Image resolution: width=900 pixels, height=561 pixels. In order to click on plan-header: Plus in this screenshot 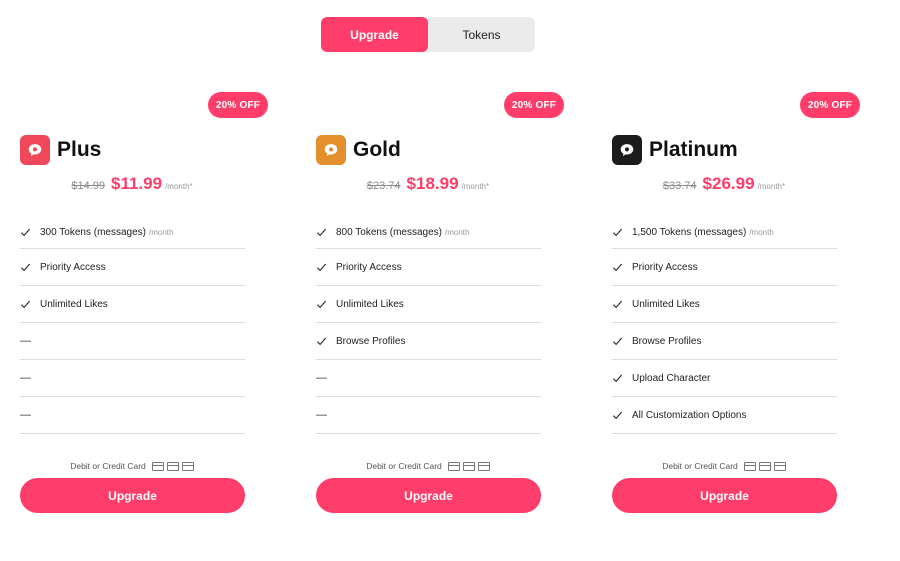, I will do `click(60, 150)`.